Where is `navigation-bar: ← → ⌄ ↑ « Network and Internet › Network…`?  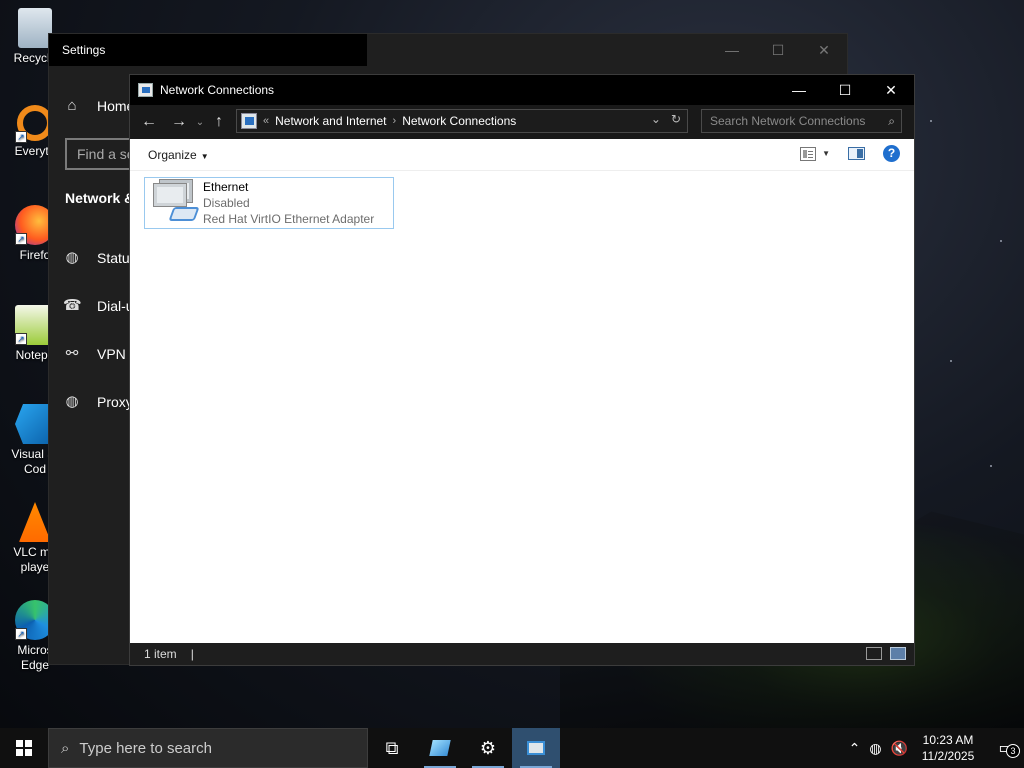
navigation-bar: ← → ⌄ ↑ « Network and Internet › Network… is located at coordinates (522, 122).